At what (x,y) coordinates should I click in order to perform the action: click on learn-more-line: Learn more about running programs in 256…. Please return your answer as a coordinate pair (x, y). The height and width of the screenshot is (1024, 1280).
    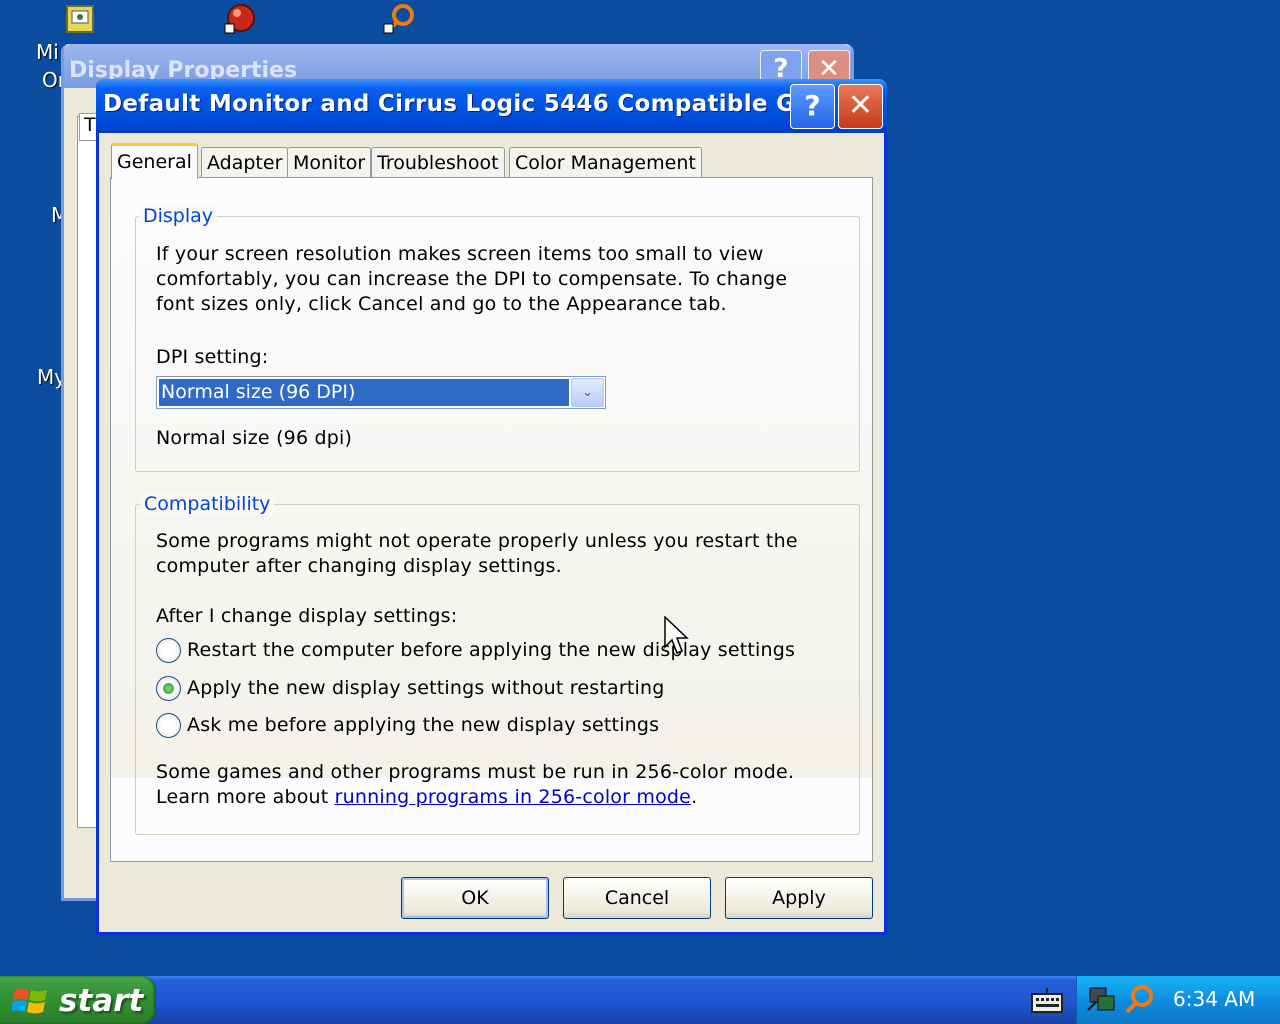
    Looking at the image, I should click on (426, 797).